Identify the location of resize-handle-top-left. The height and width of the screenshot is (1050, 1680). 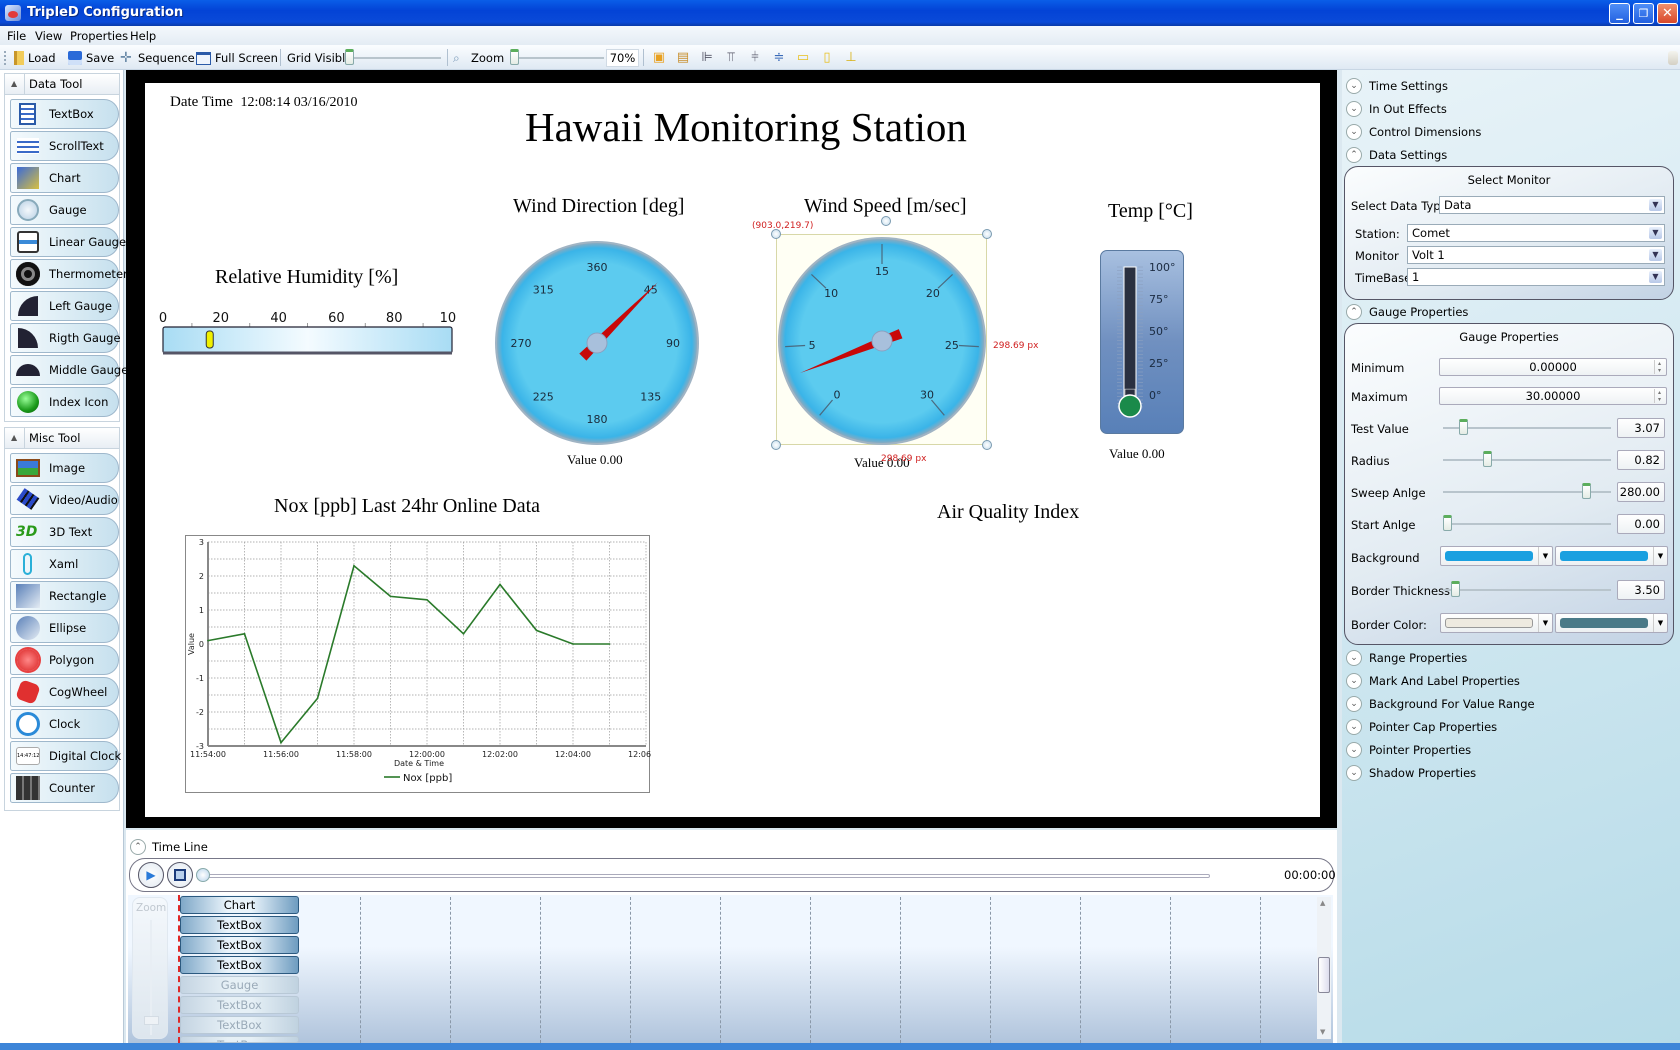
(776, 234).